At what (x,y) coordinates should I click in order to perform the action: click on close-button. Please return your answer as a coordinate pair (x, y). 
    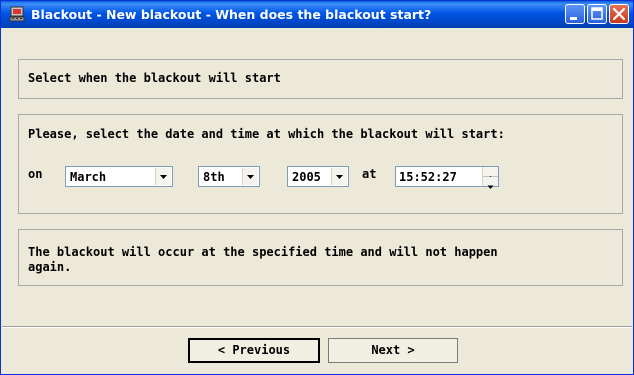
    Looking at the image, I should click on (619, 14).